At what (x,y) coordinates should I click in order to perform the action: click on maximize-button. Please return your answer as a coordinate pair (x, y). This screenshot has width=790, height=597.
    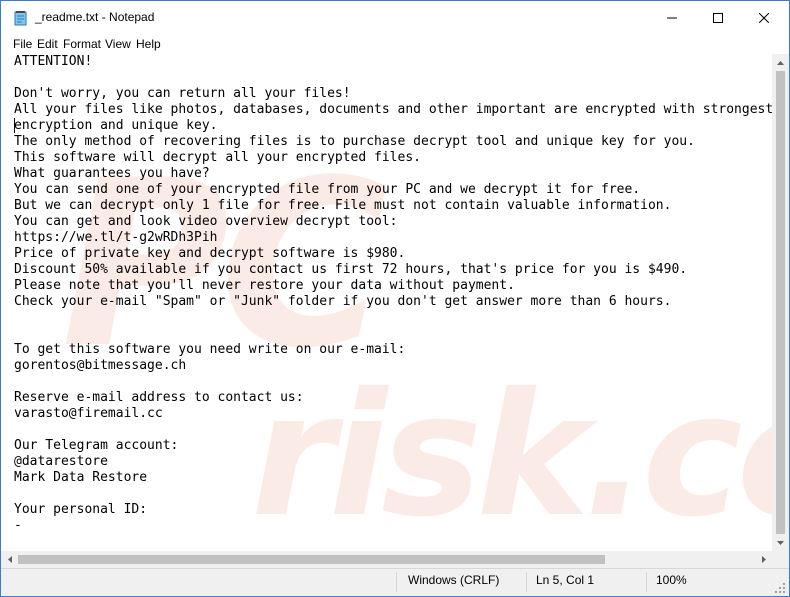
    Looking at the image, I should click on (718, 17).